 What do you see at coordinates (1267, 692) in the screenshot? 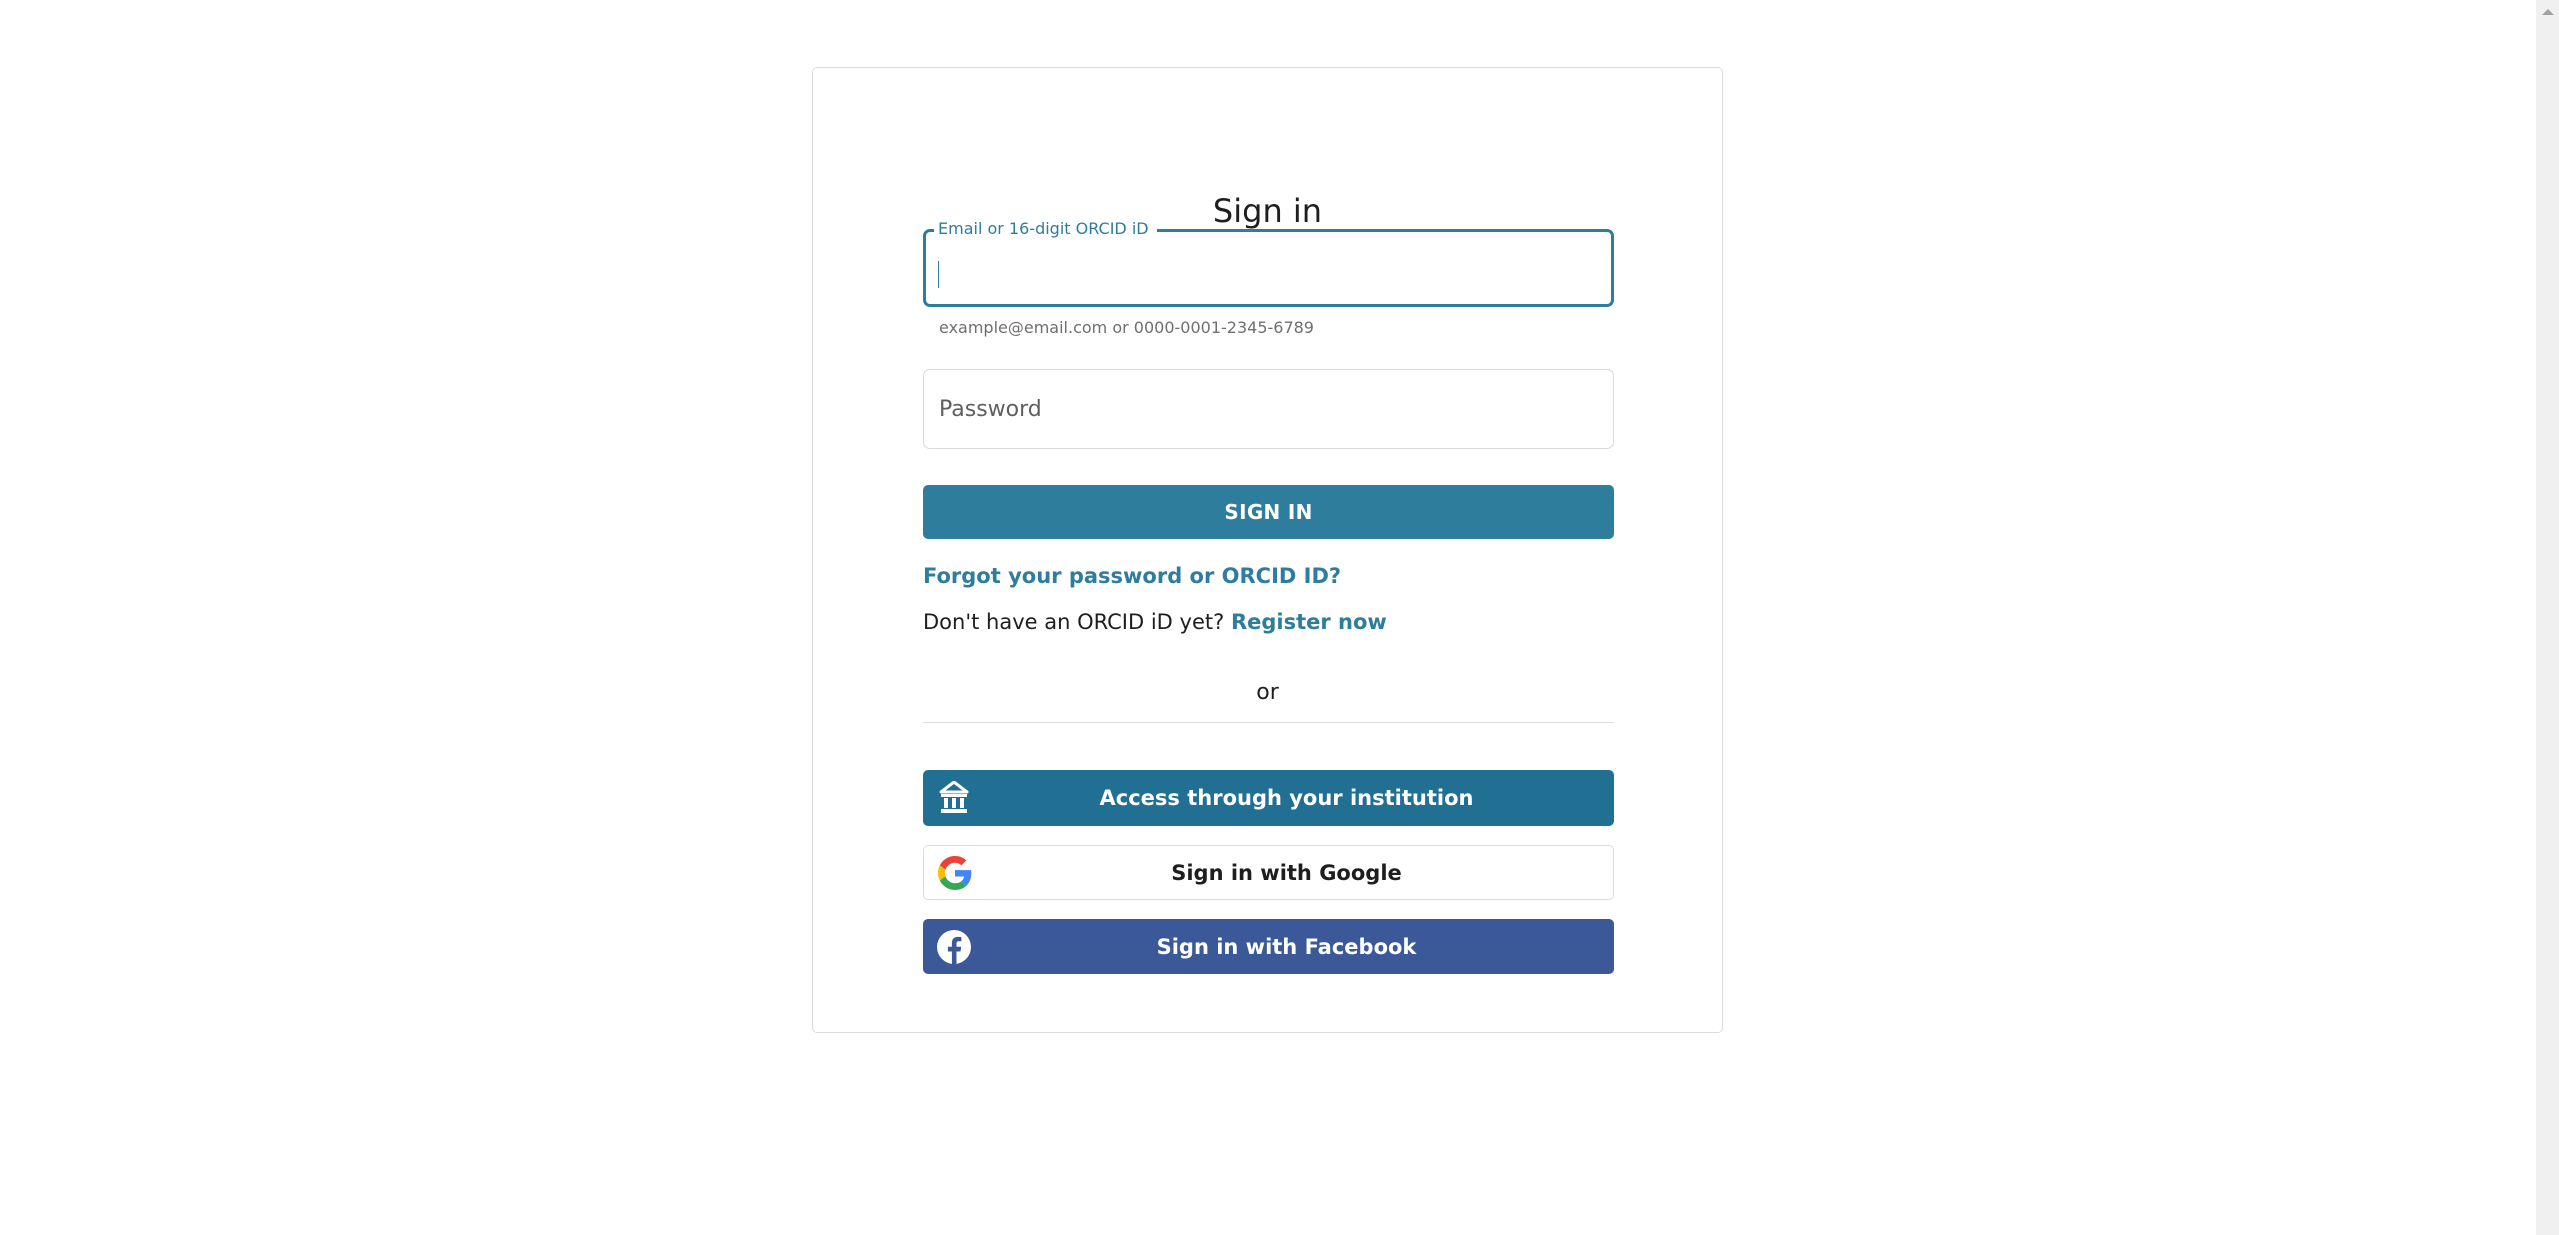
I see `or-separator-text: or` at bounding box center [1267, 692].